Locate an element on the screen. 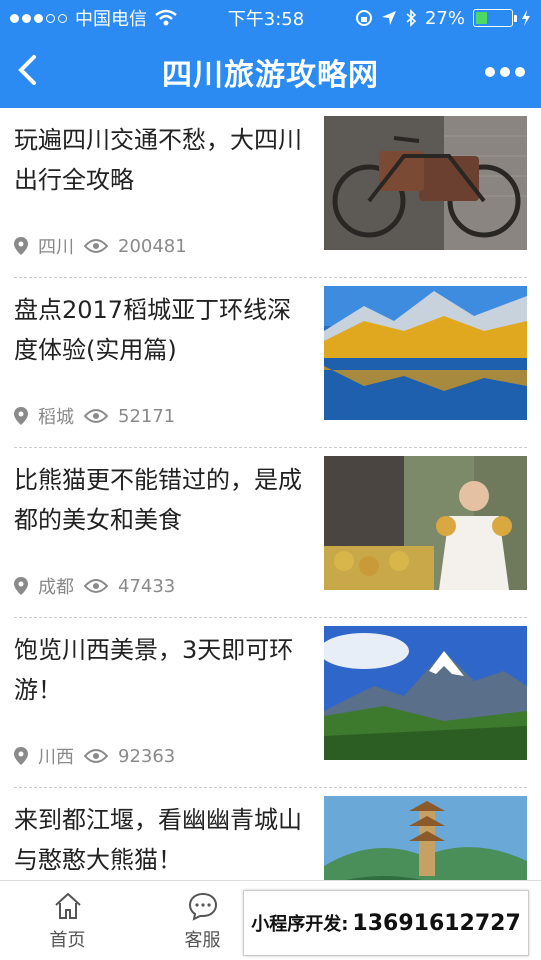 This screenshot has height=960, width=541. developer-phone: 13691612727 is located at coordinates (436, 923).